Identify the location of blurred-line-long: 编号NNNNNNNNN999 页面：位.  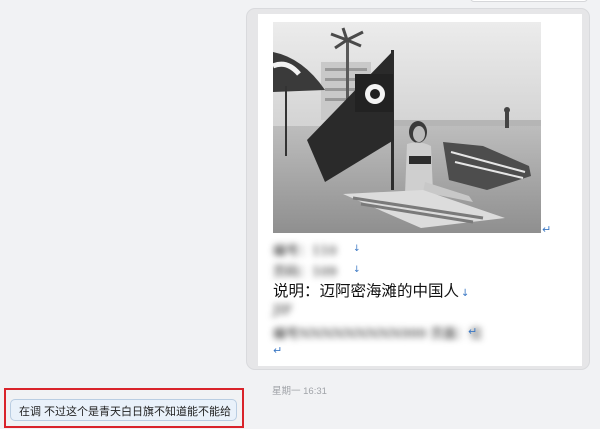
(378, 334).